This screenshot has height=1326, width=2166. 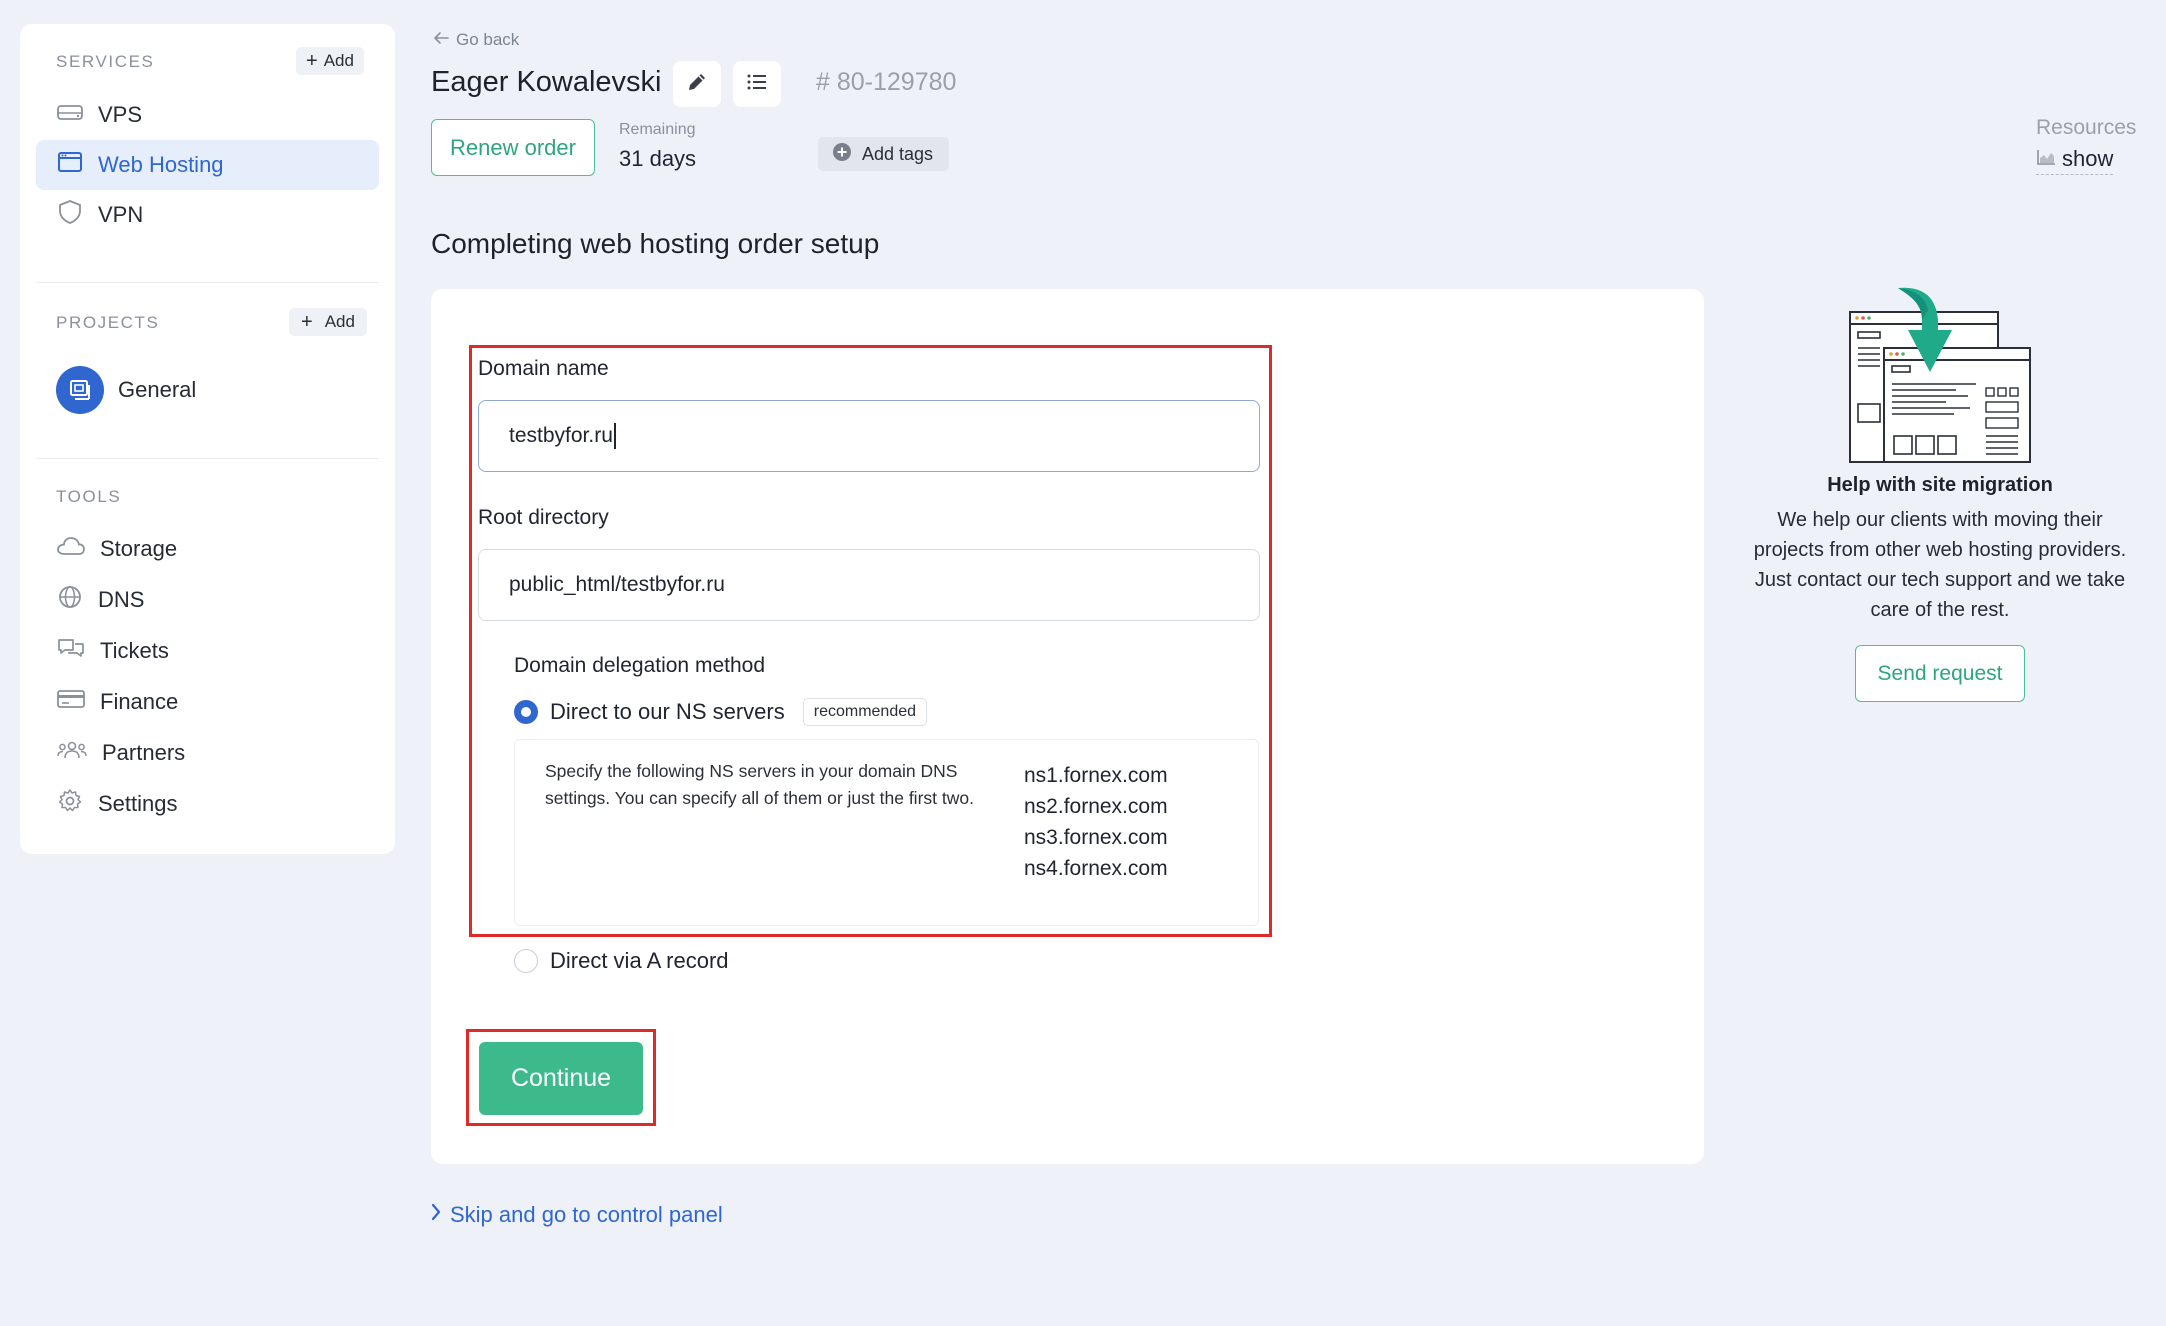 What do you see at coordinates (138, 803) in the screenshot?
I see `sidebar-item-label: Settings` at bounding box center [138, 803].